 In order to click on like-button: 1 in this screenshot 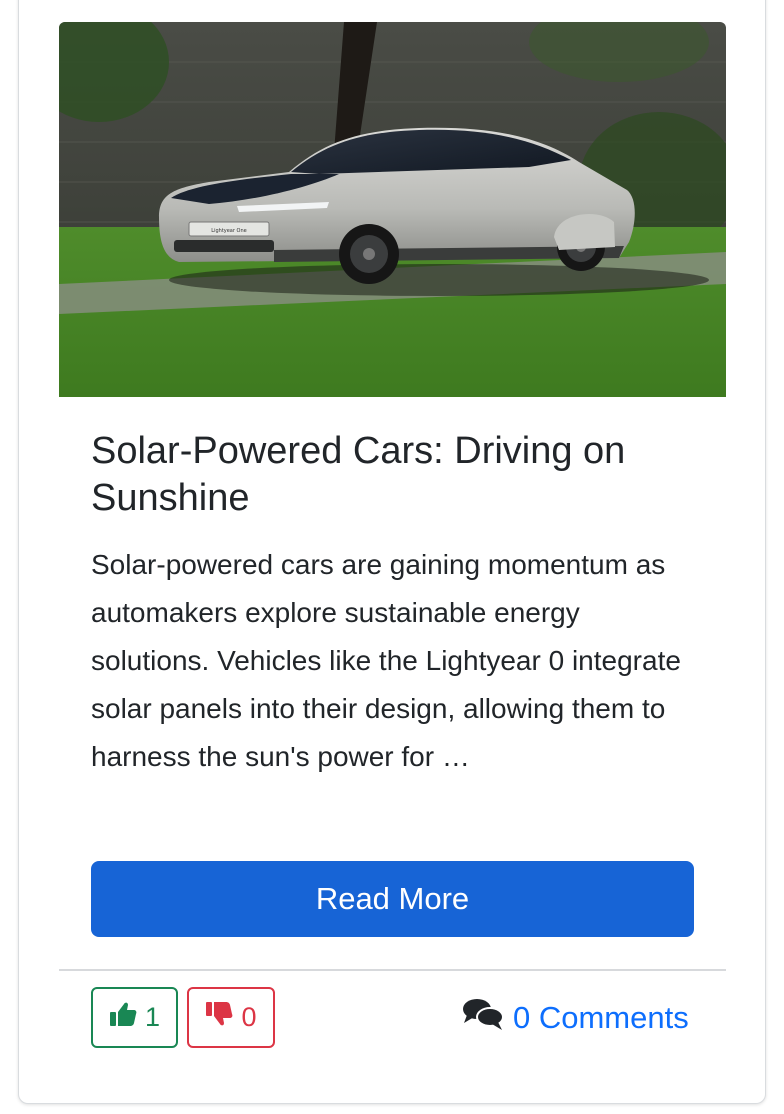, I will do `click(134, 1017)`.